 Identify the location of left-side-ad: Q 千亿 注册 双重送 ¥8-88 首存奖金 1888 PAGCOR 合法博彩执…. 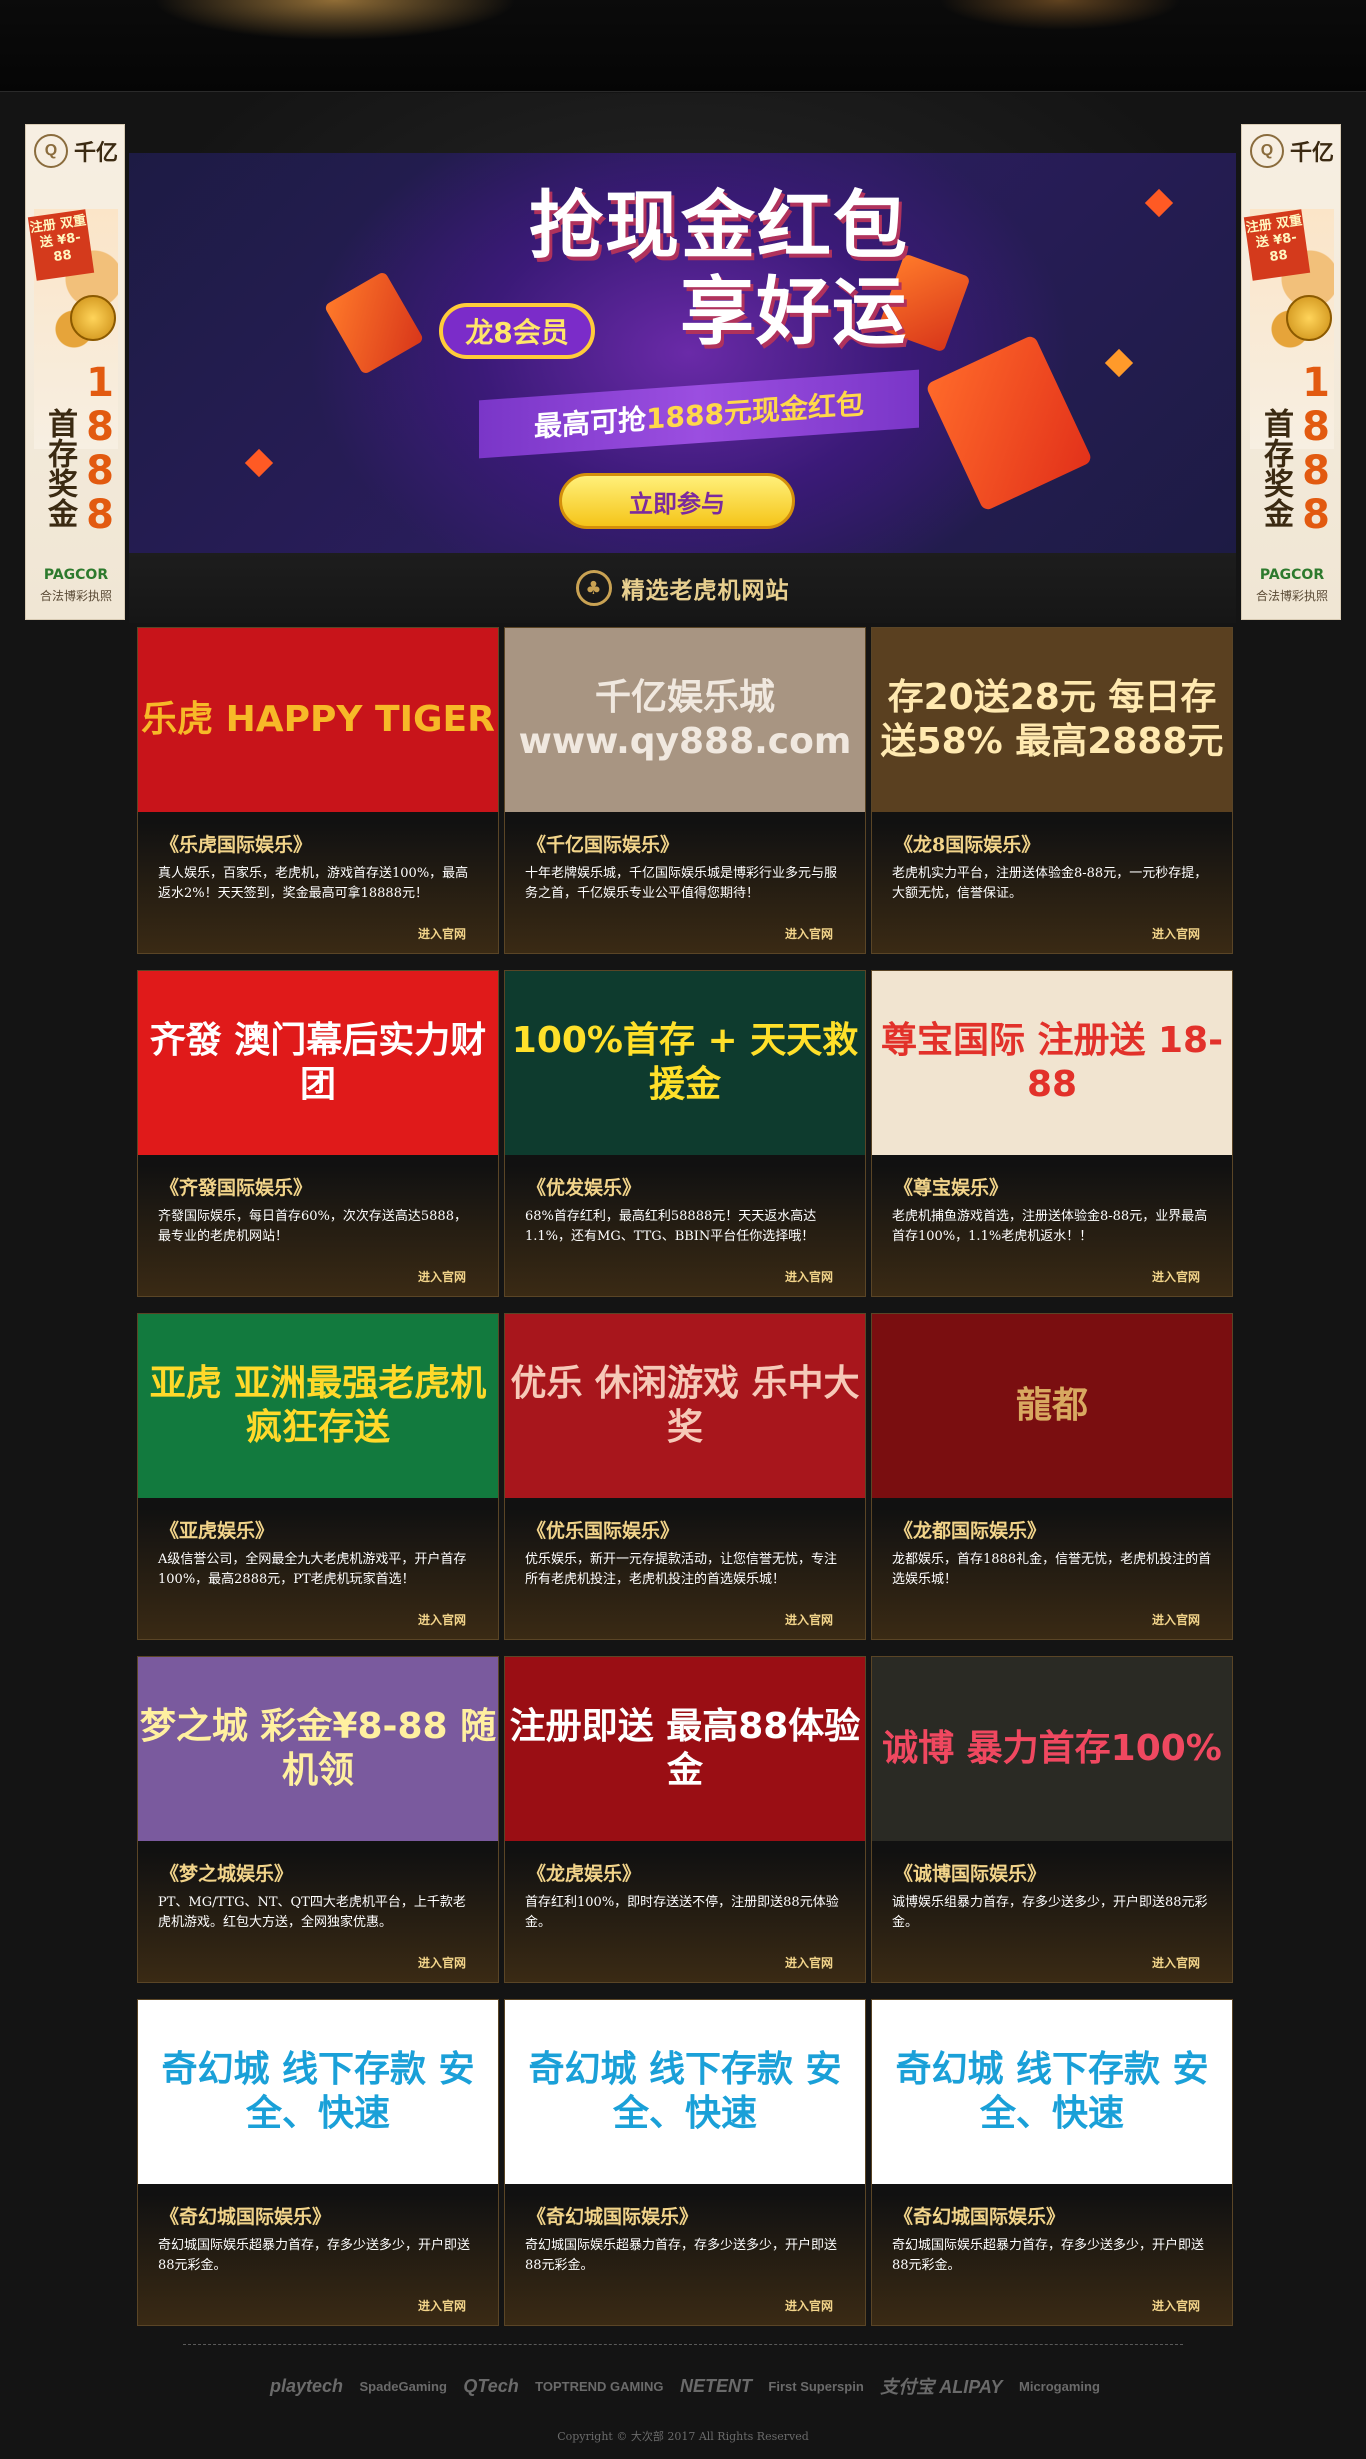
(75, 372).